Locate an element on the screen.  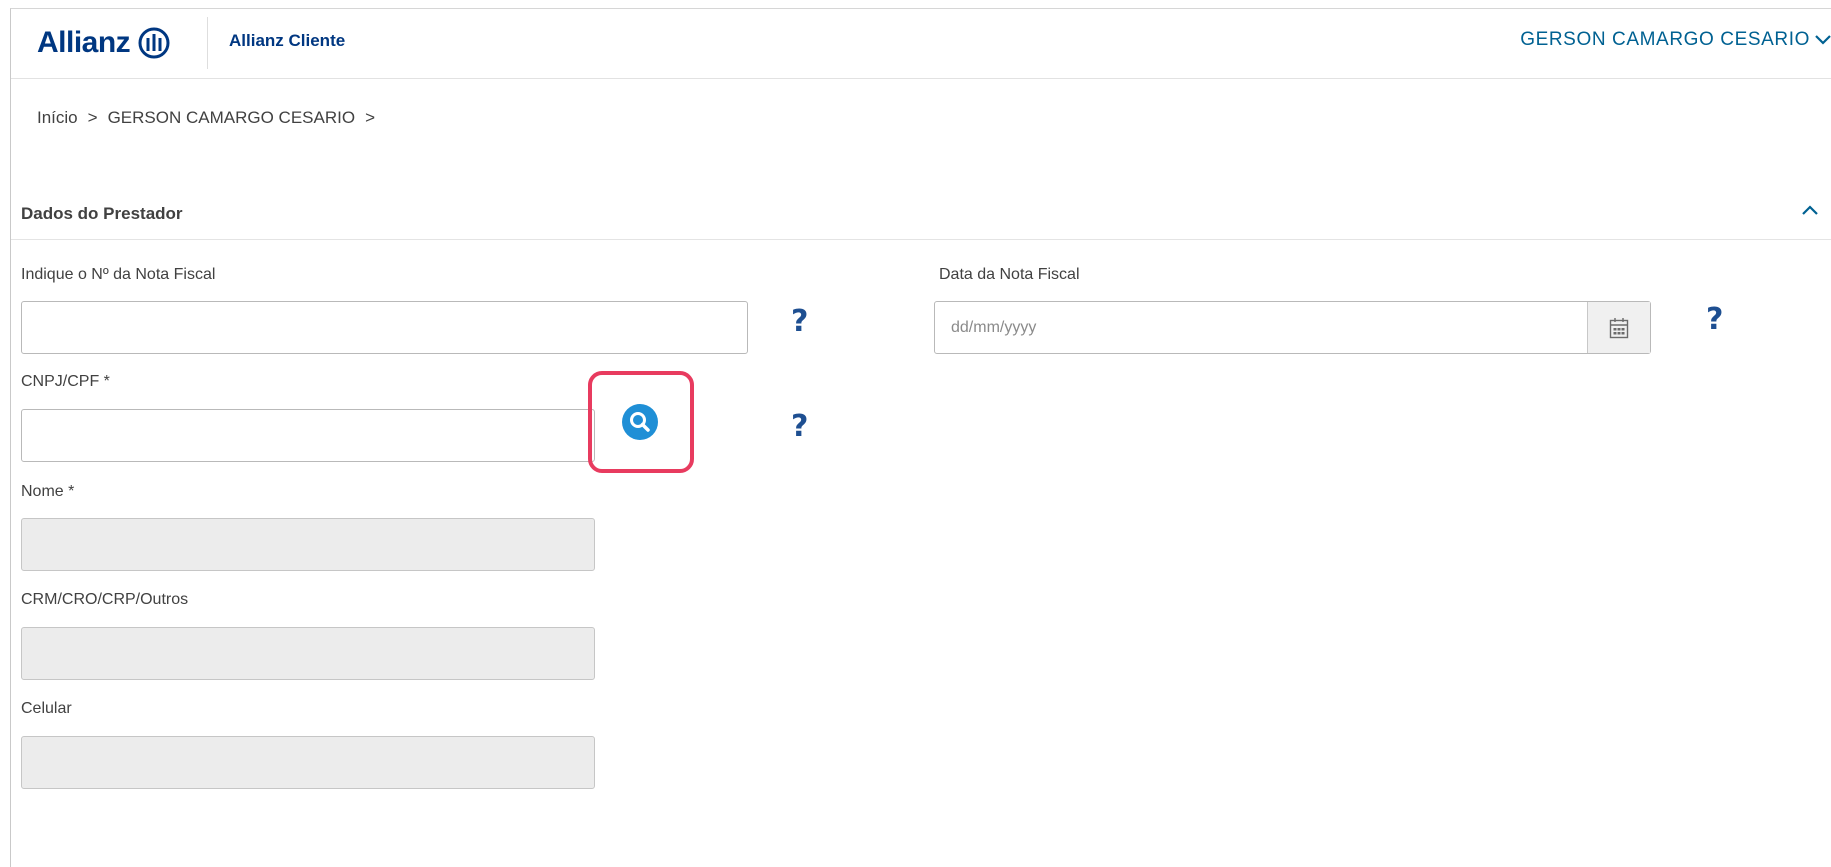
chevron-down-icon is located at coordinates (1823, 40).